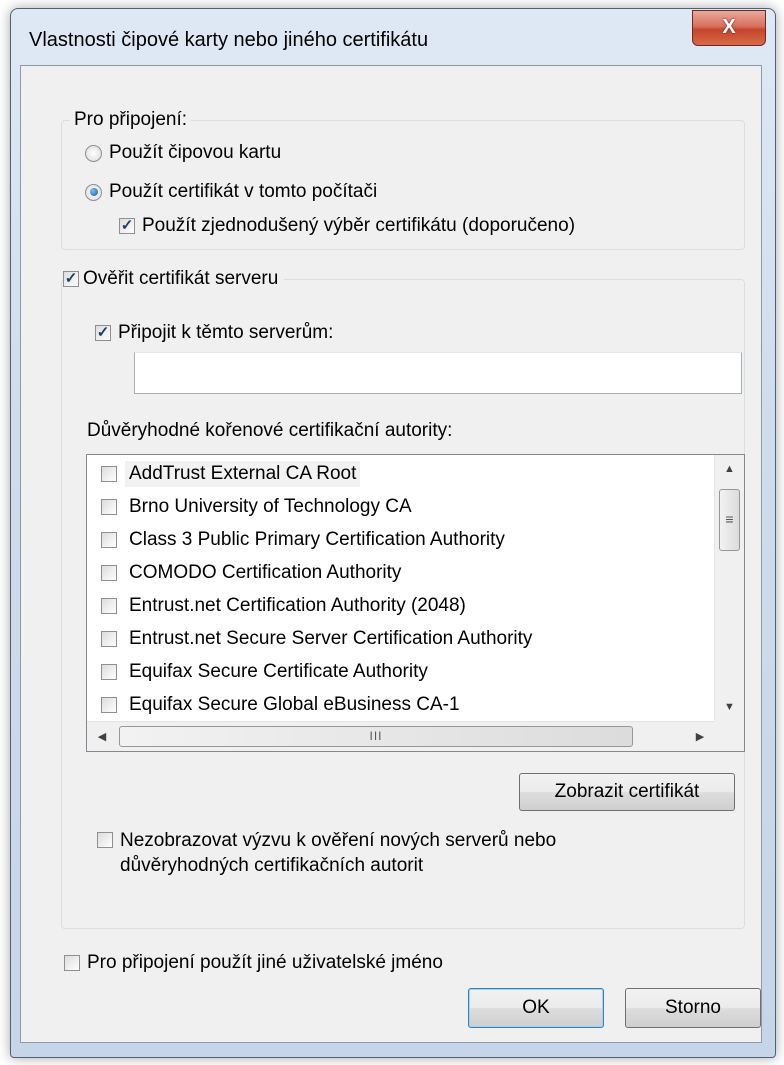 The image size is (784, 1065). What do you see at coordinates (93, 153) in the screenshot?
I see `radio-smart-card-control` at bounding box center [93, 153].